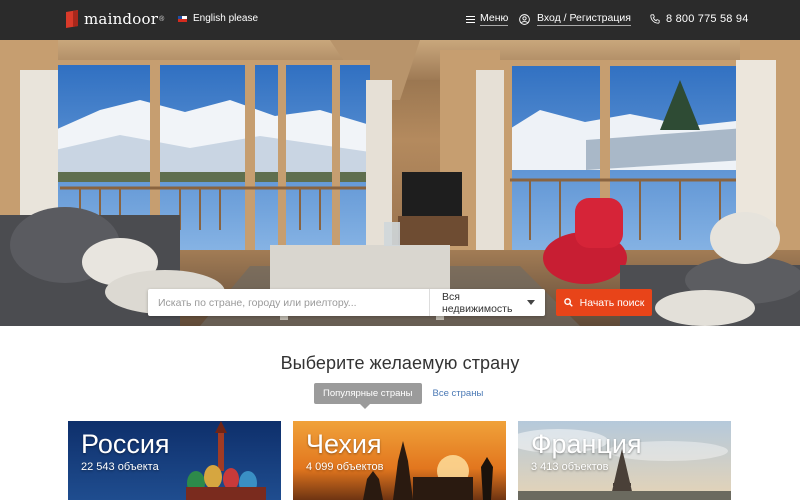 Image resolution: width=800 pixels, height=500 pixels. I want to click on registered-mark: ®, so click(162, 19).